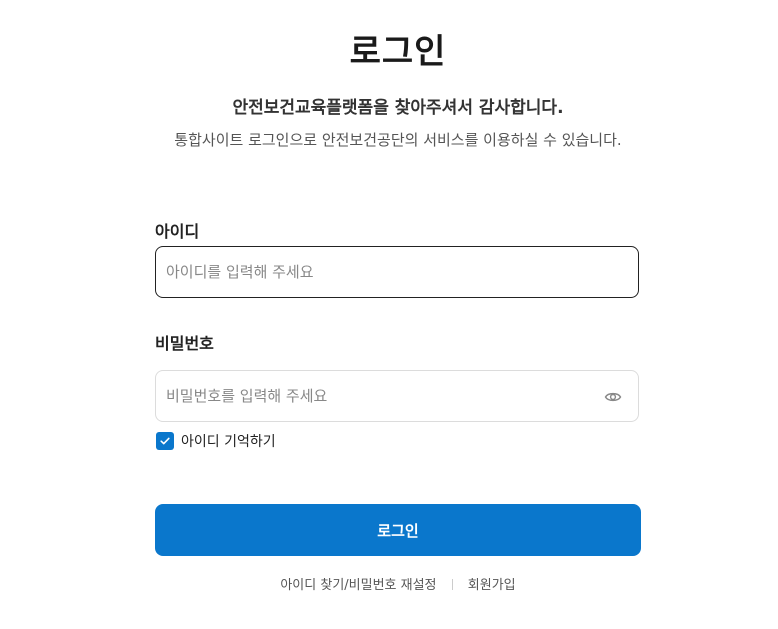  Describe the element at coordinates (381, 396) in the screenshot. I see `password-input` at that location.